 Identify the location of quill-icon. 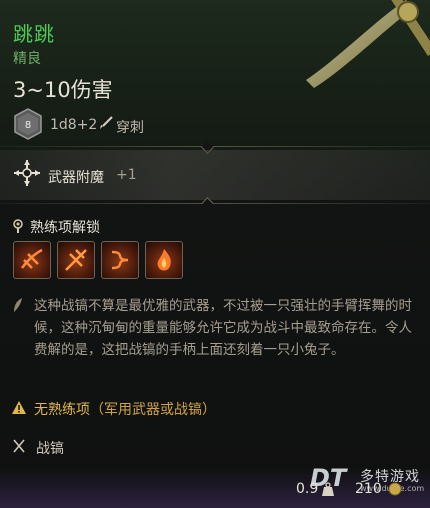
(18, 305).